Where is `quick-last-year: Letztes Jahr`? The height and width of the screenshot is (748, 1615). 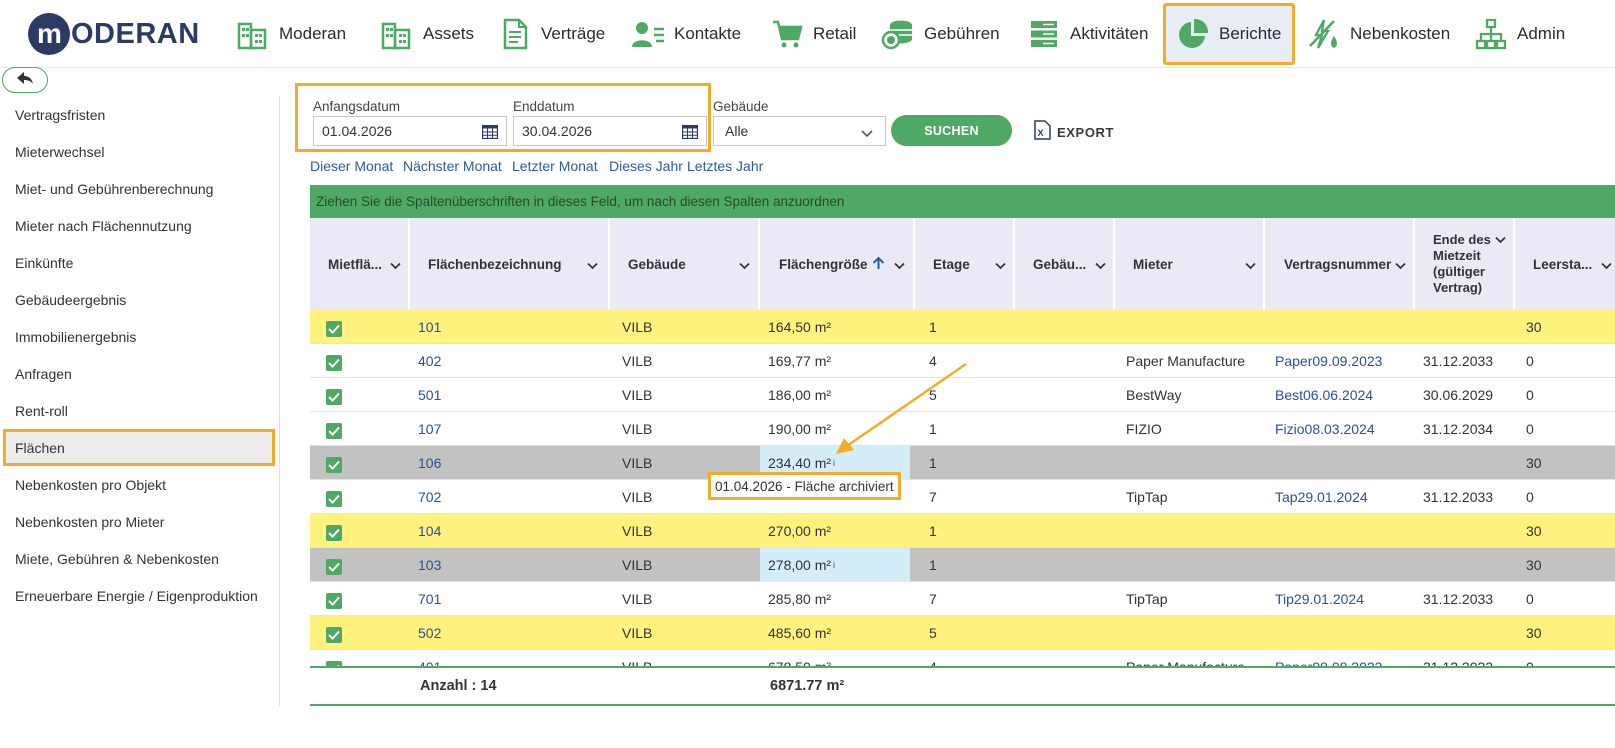 quick-last-year: Letztes Jahr is located at coordinates (725, 166).